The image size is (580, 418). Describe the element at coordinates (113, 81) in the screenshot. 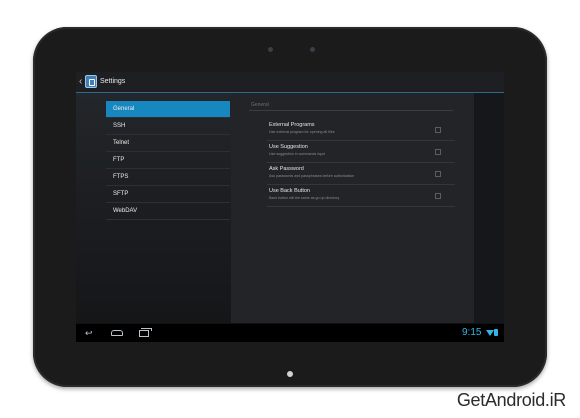

I see `page-title: Settings` at that location.